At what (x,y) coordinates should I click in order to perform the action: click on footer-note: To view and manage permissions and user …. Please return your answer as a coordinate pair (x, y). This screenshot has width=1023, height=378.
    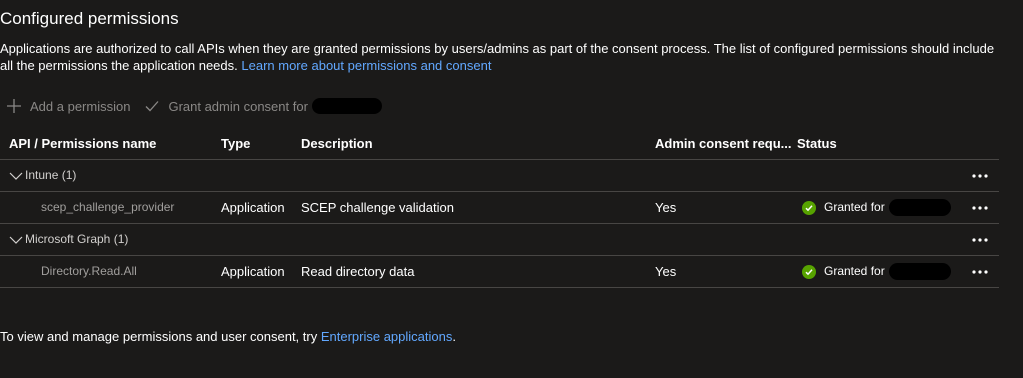
    Looking at the image, I should click on (228, 336).